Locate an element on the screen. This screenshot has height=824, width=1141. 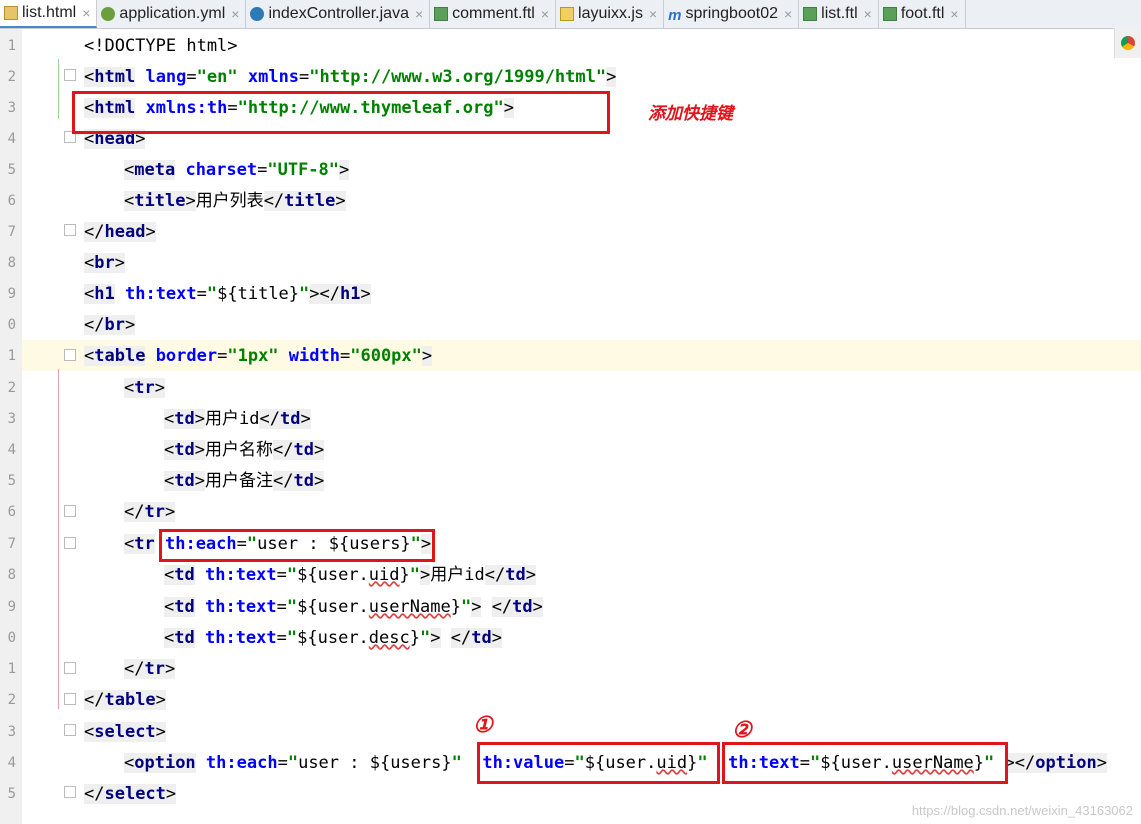
tab-label: list.html is located at coordinates (49, 12).